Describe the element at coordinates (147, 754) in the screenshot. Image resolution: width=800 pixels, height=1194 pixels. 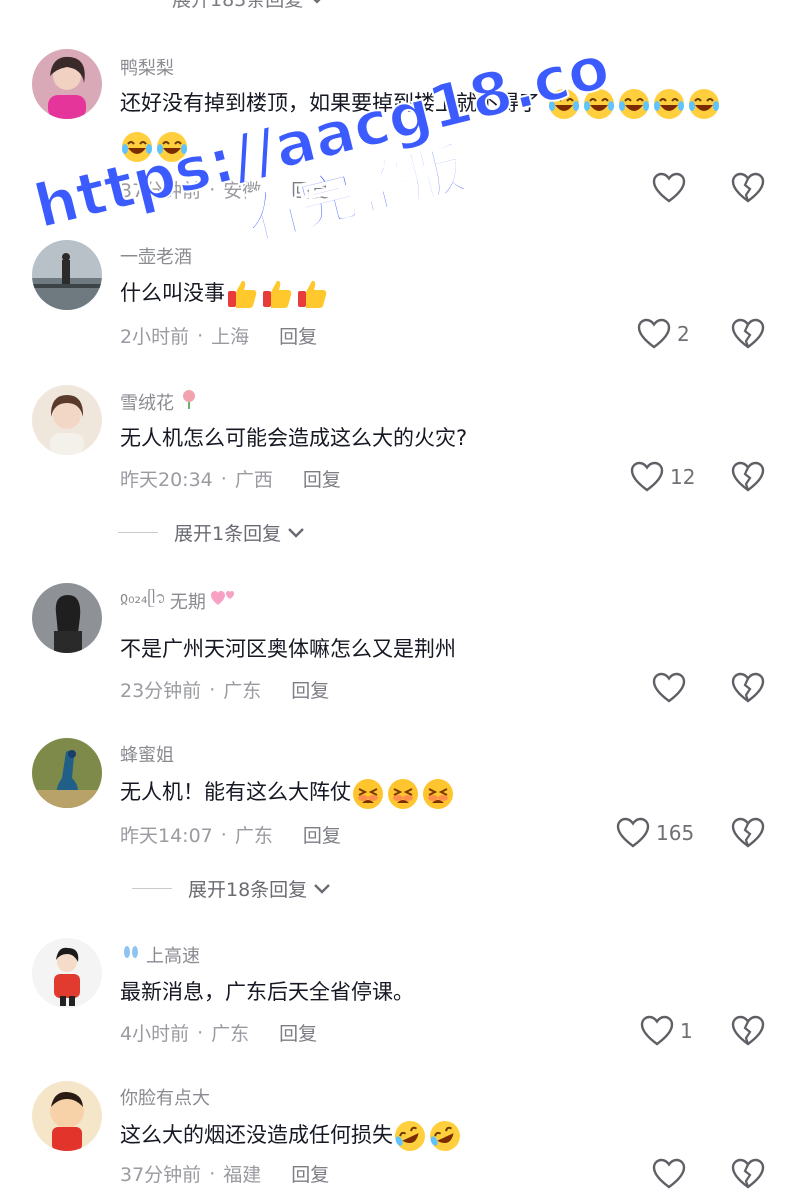
I see `username: 蜂蜜姐` at that location.